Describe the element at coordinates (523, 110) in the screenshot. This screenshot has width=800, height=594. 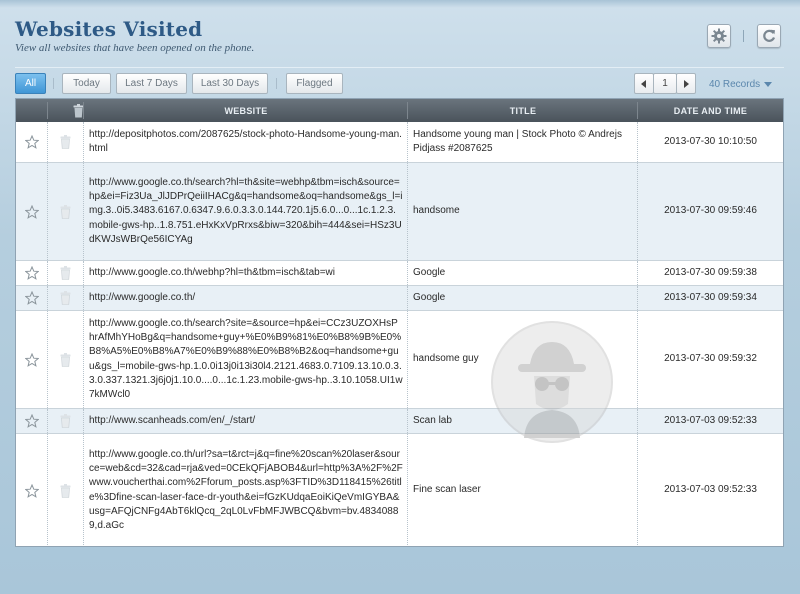
I see `column-title: TITLE` at that location.